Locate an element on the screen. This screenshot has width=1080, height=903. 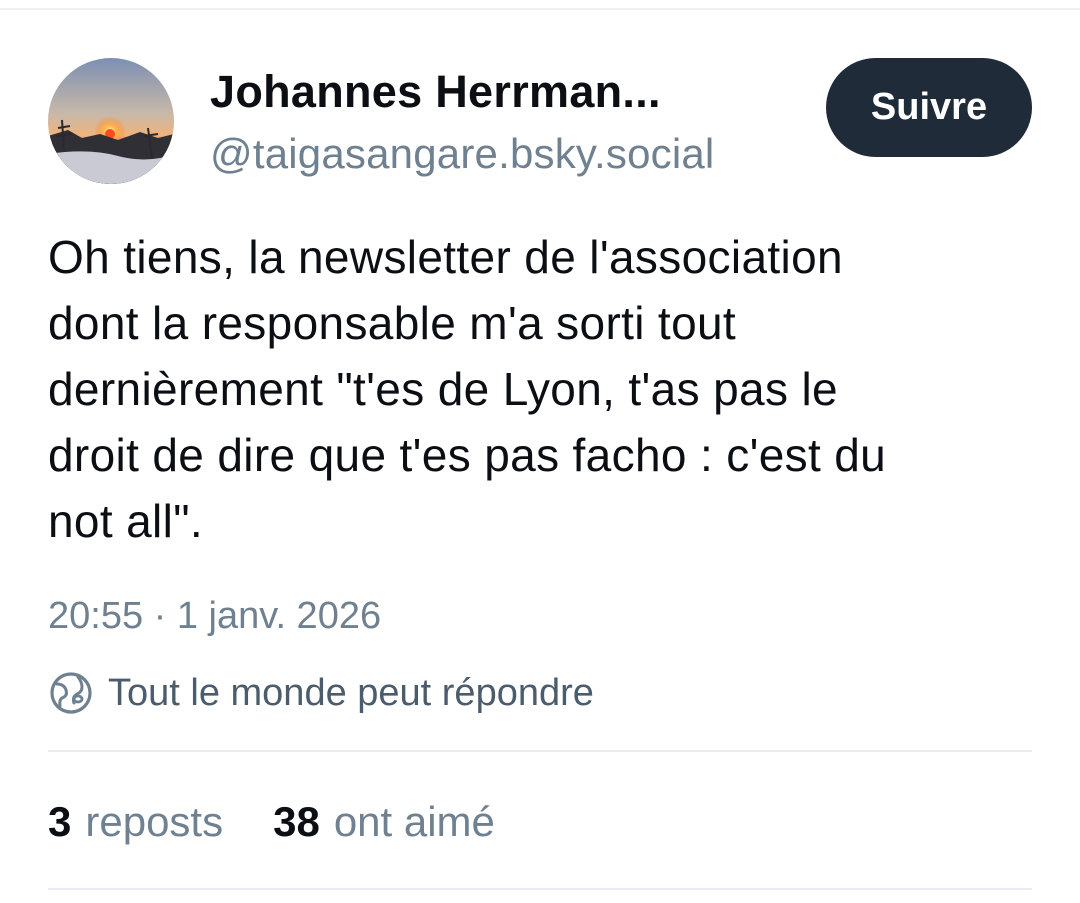
globe-icon is located at coordinates (71, 693).